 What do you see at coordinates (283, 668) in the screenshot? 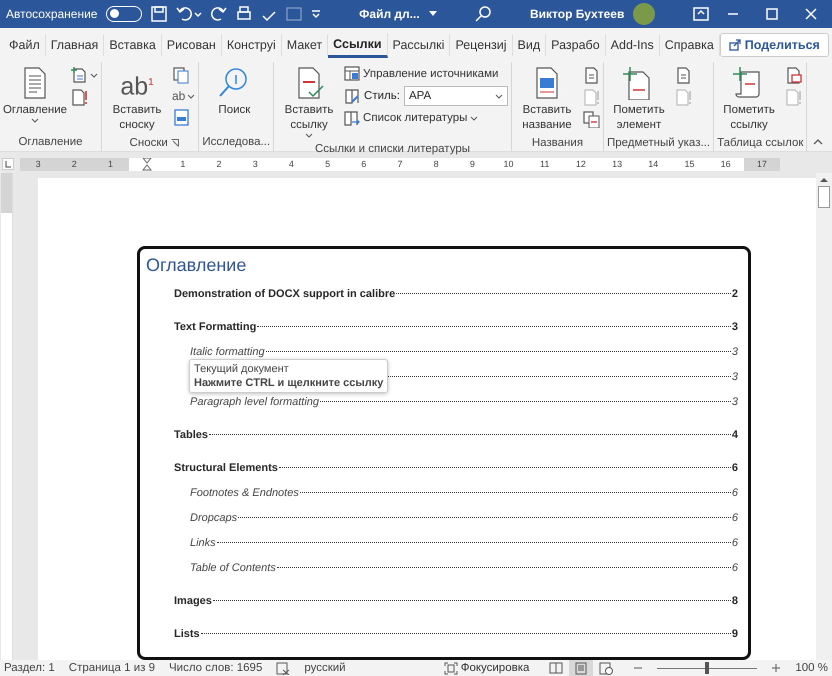
I see `proofing-icon` at bounding box center [283, 668].